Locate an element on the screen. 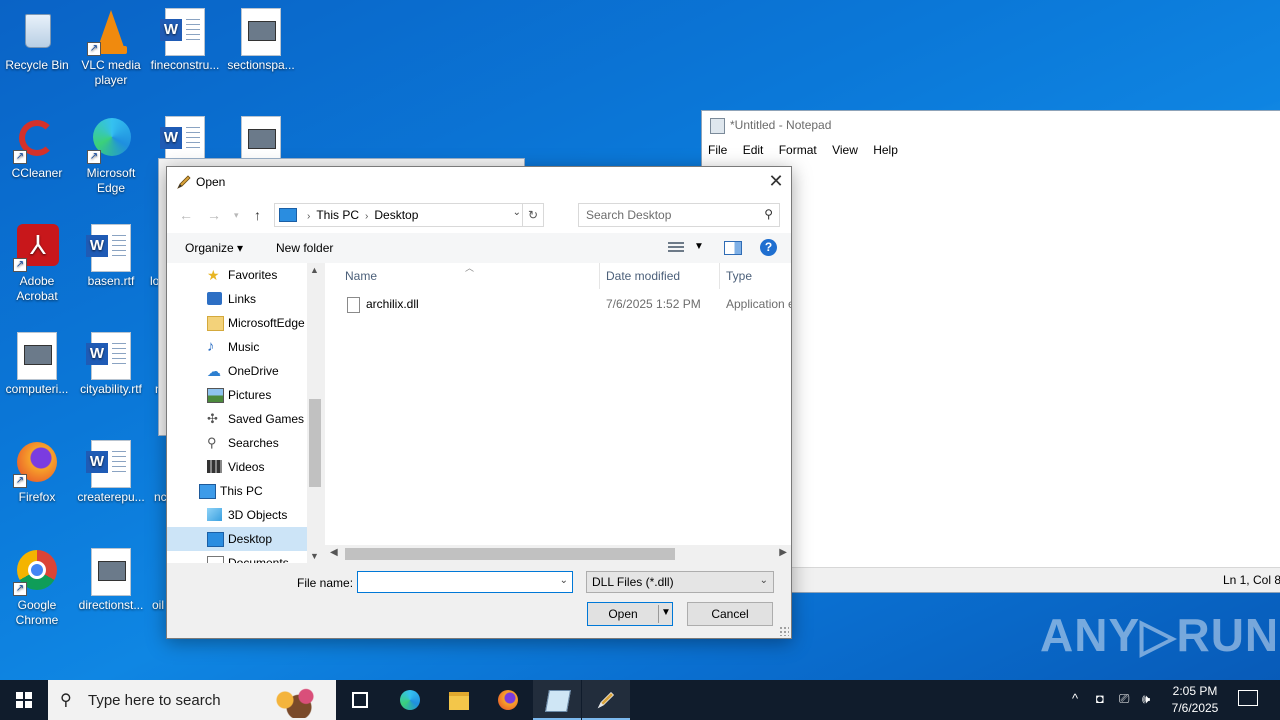 This screenshot has height=720, width=1280. desktop-icon-recycle-bin: Recycle Bin is located at coordinates (37, 40).